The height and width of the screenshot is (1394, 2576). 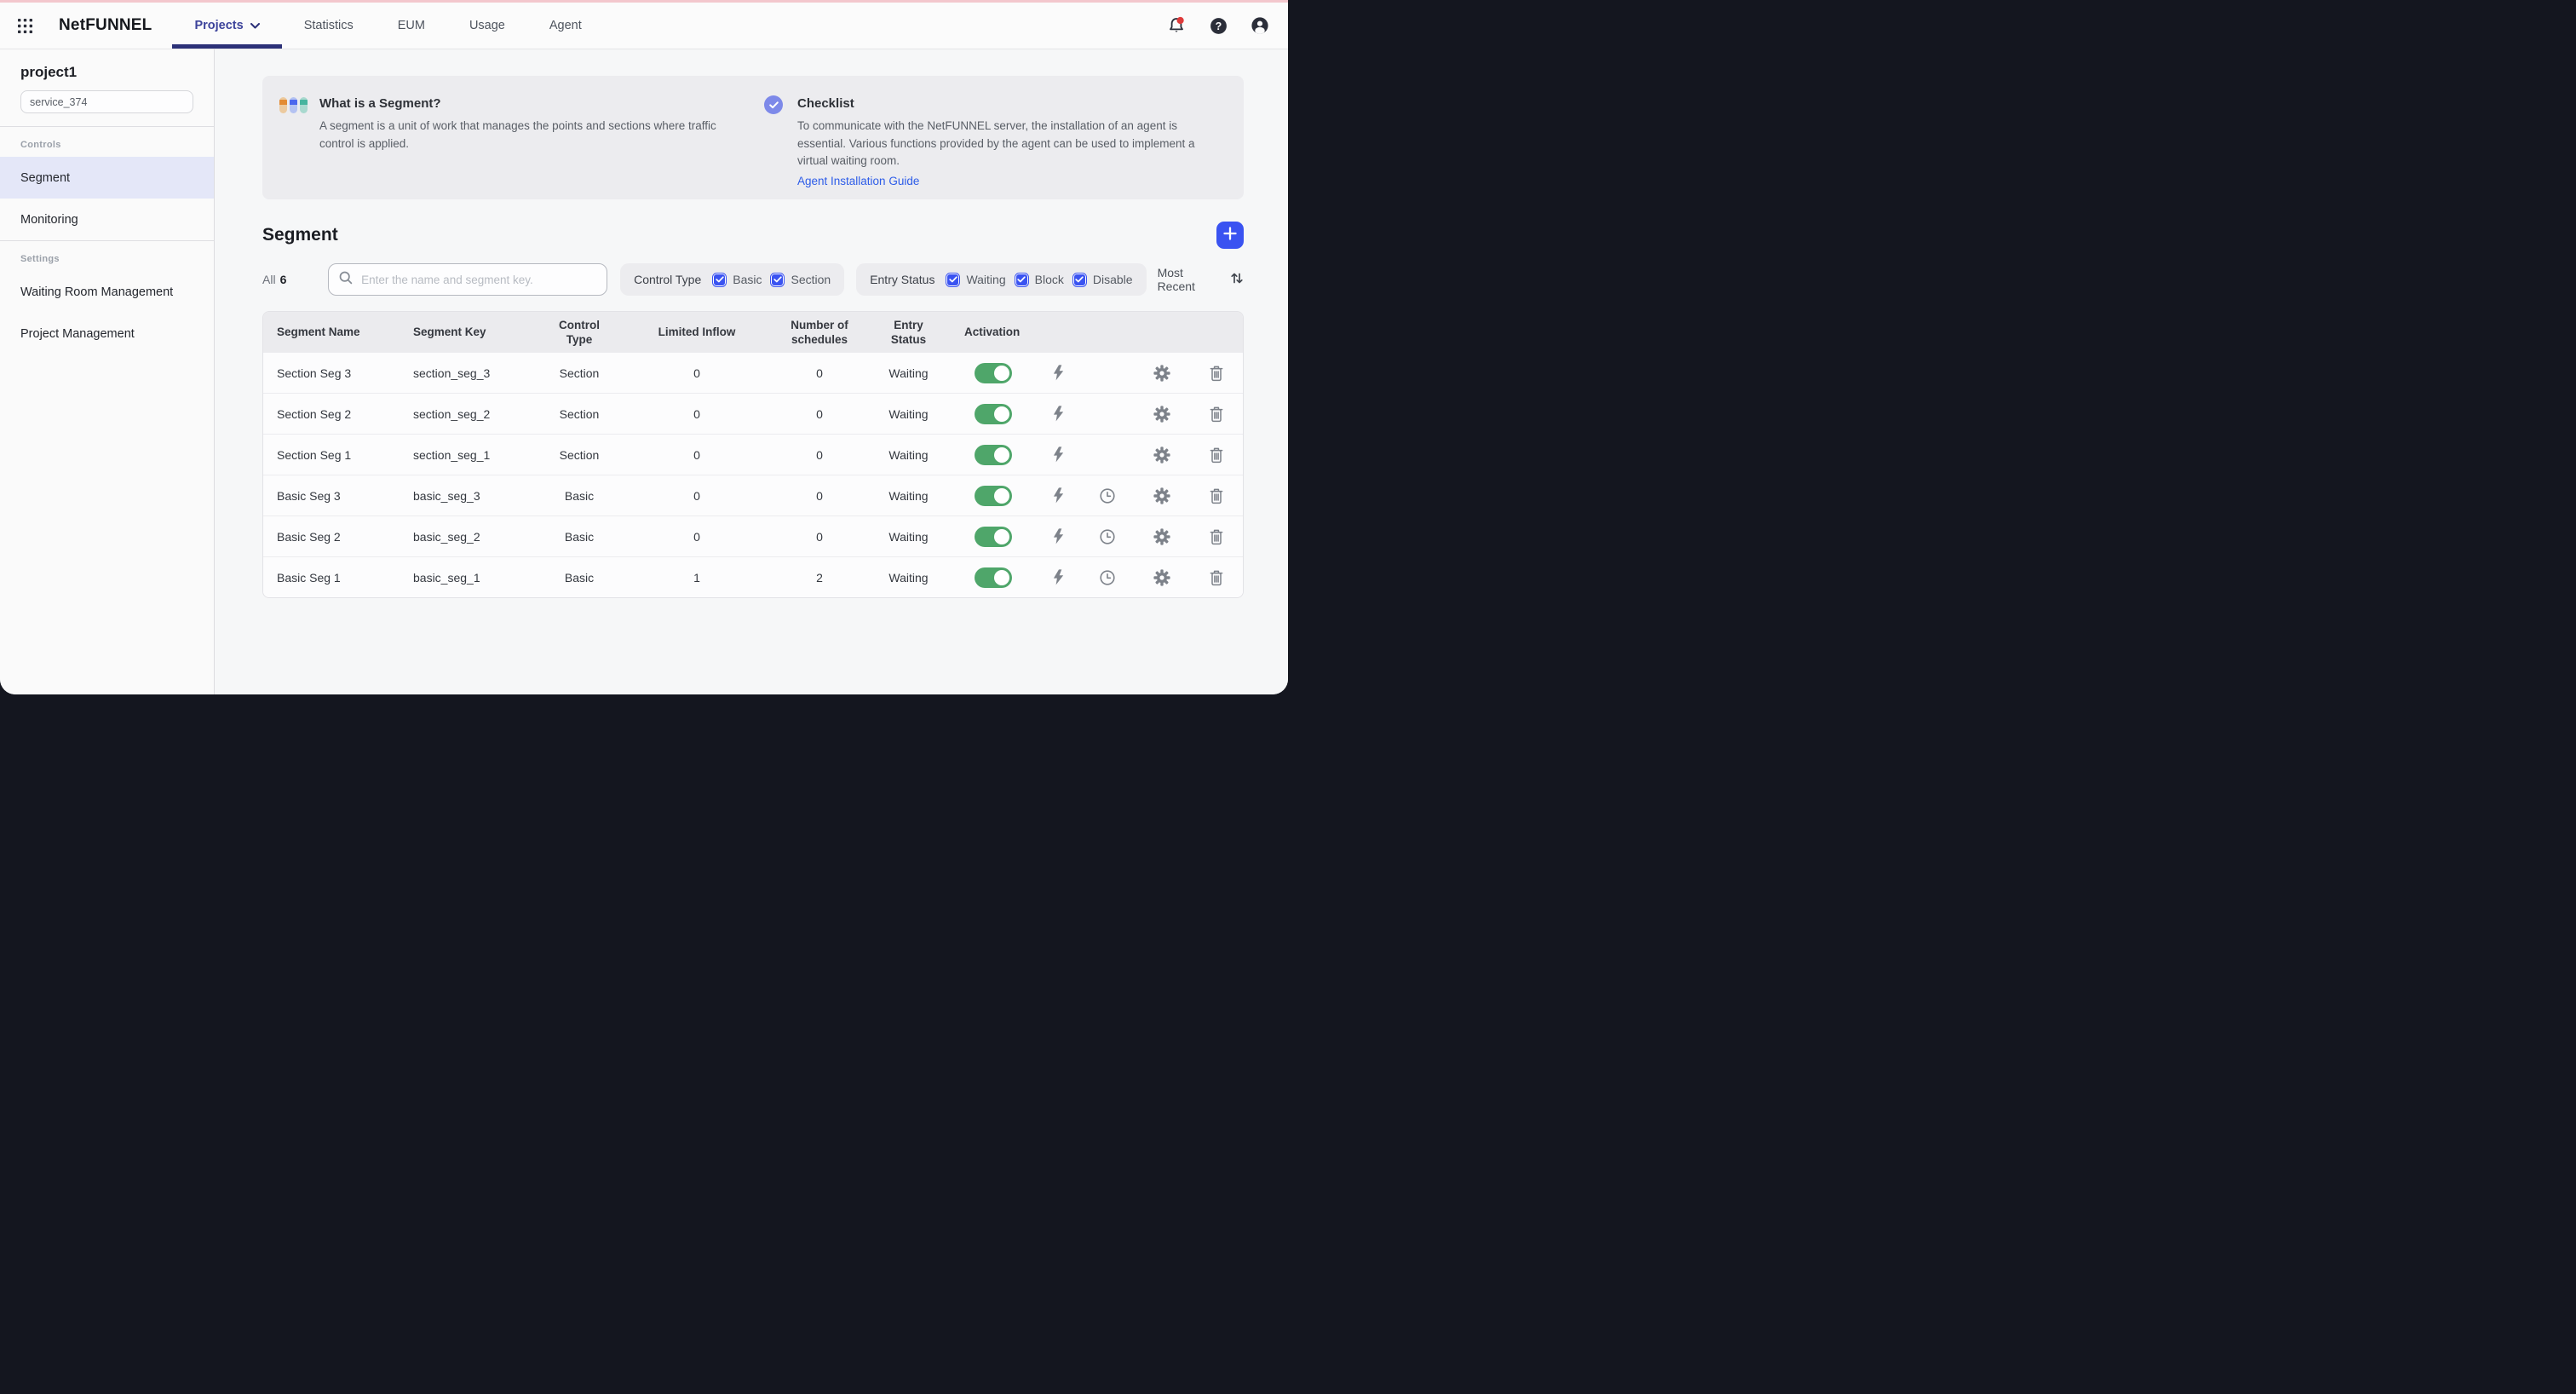 What do you see at coordinates (314, 454) in the screenshot?
I see `segment-name-cell: Section Seg 1` at bounding box center [314, 454].